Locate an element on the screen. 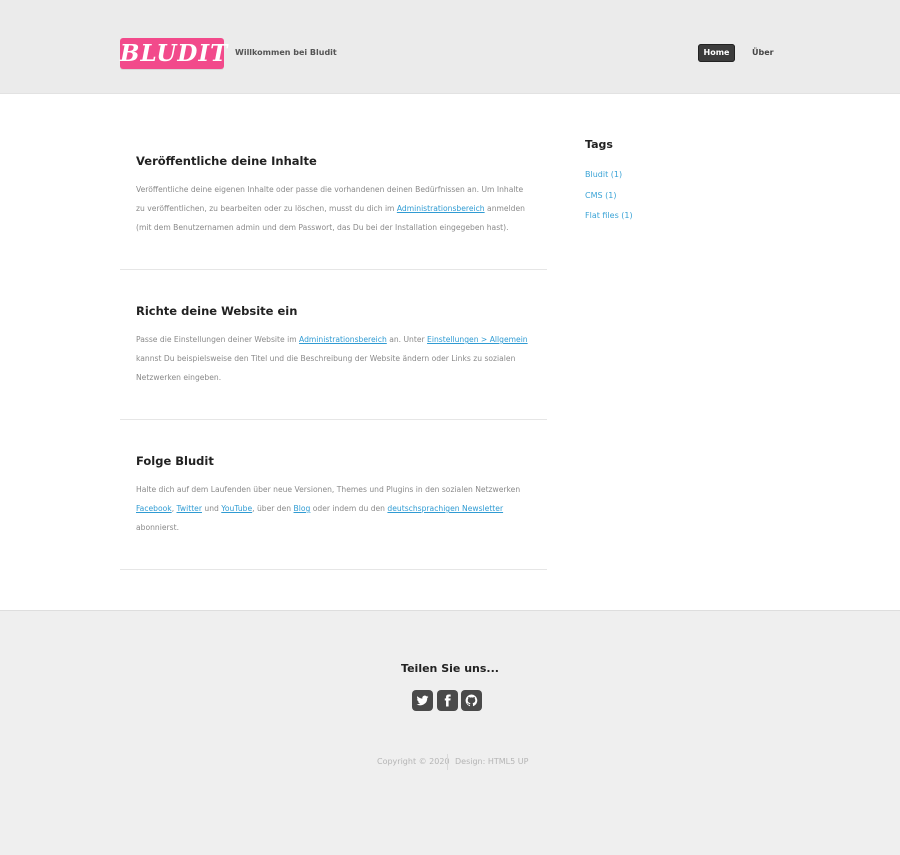 This screenshot has height=855, width=900. footer-divider is located at coordinates (447, 762).